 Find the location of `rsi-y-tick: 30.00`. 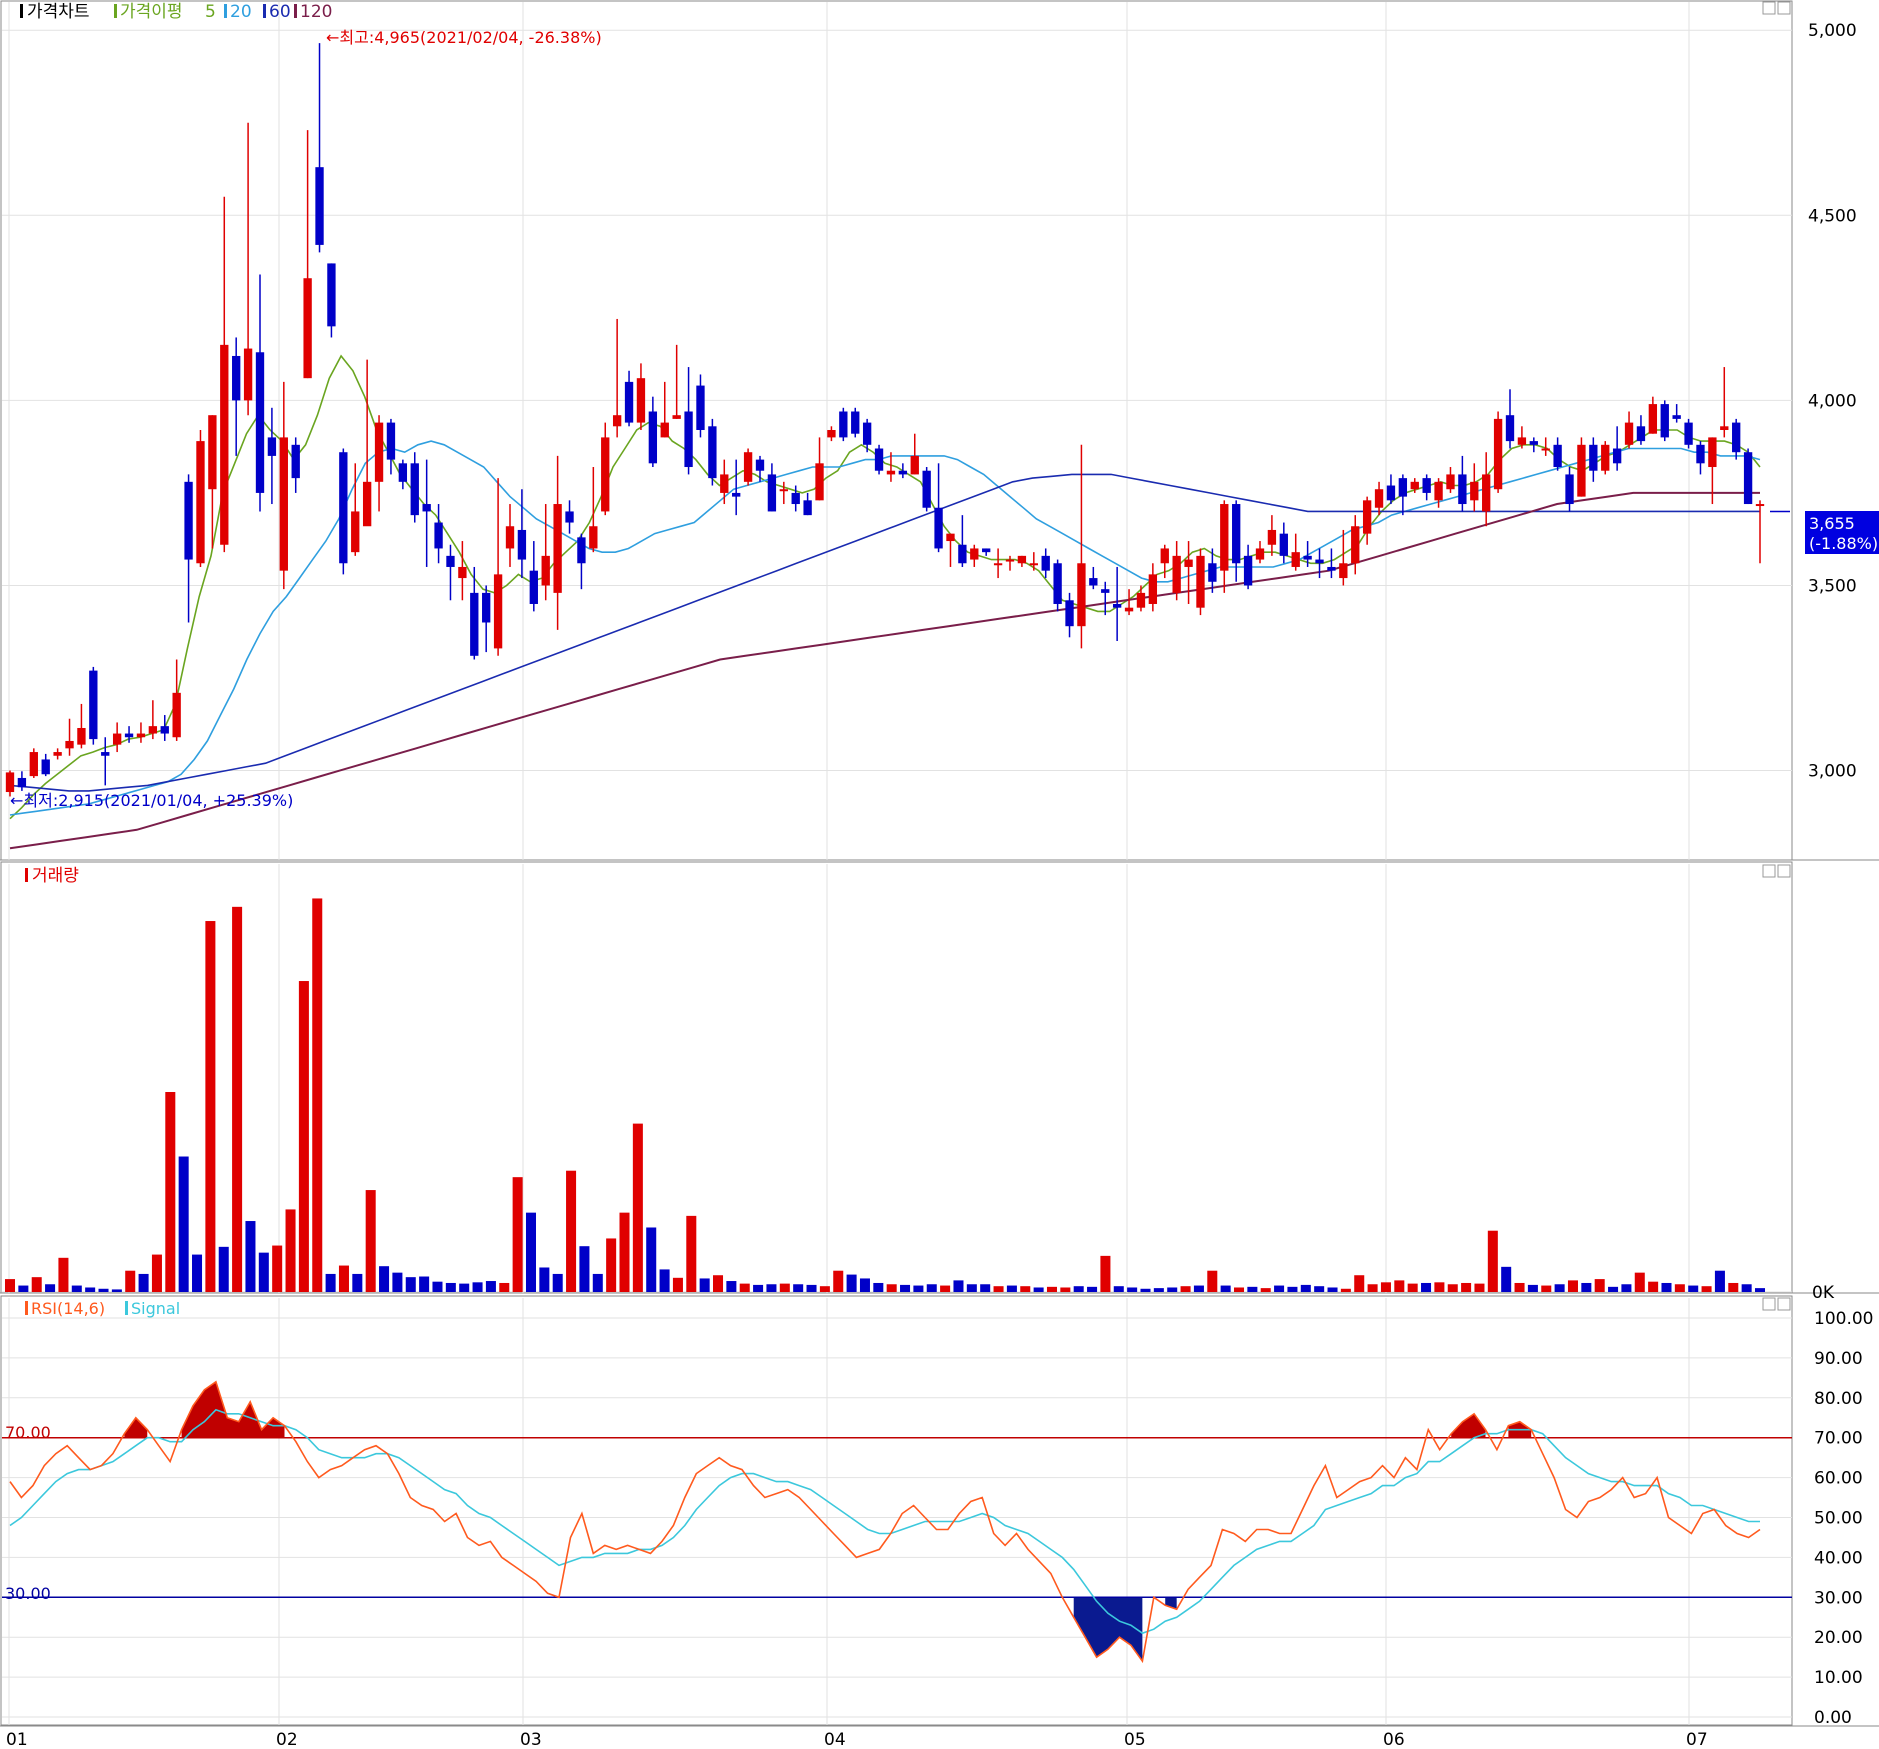

rsi-y-tick: 30.00 is located at coordinates (1838, 1598).